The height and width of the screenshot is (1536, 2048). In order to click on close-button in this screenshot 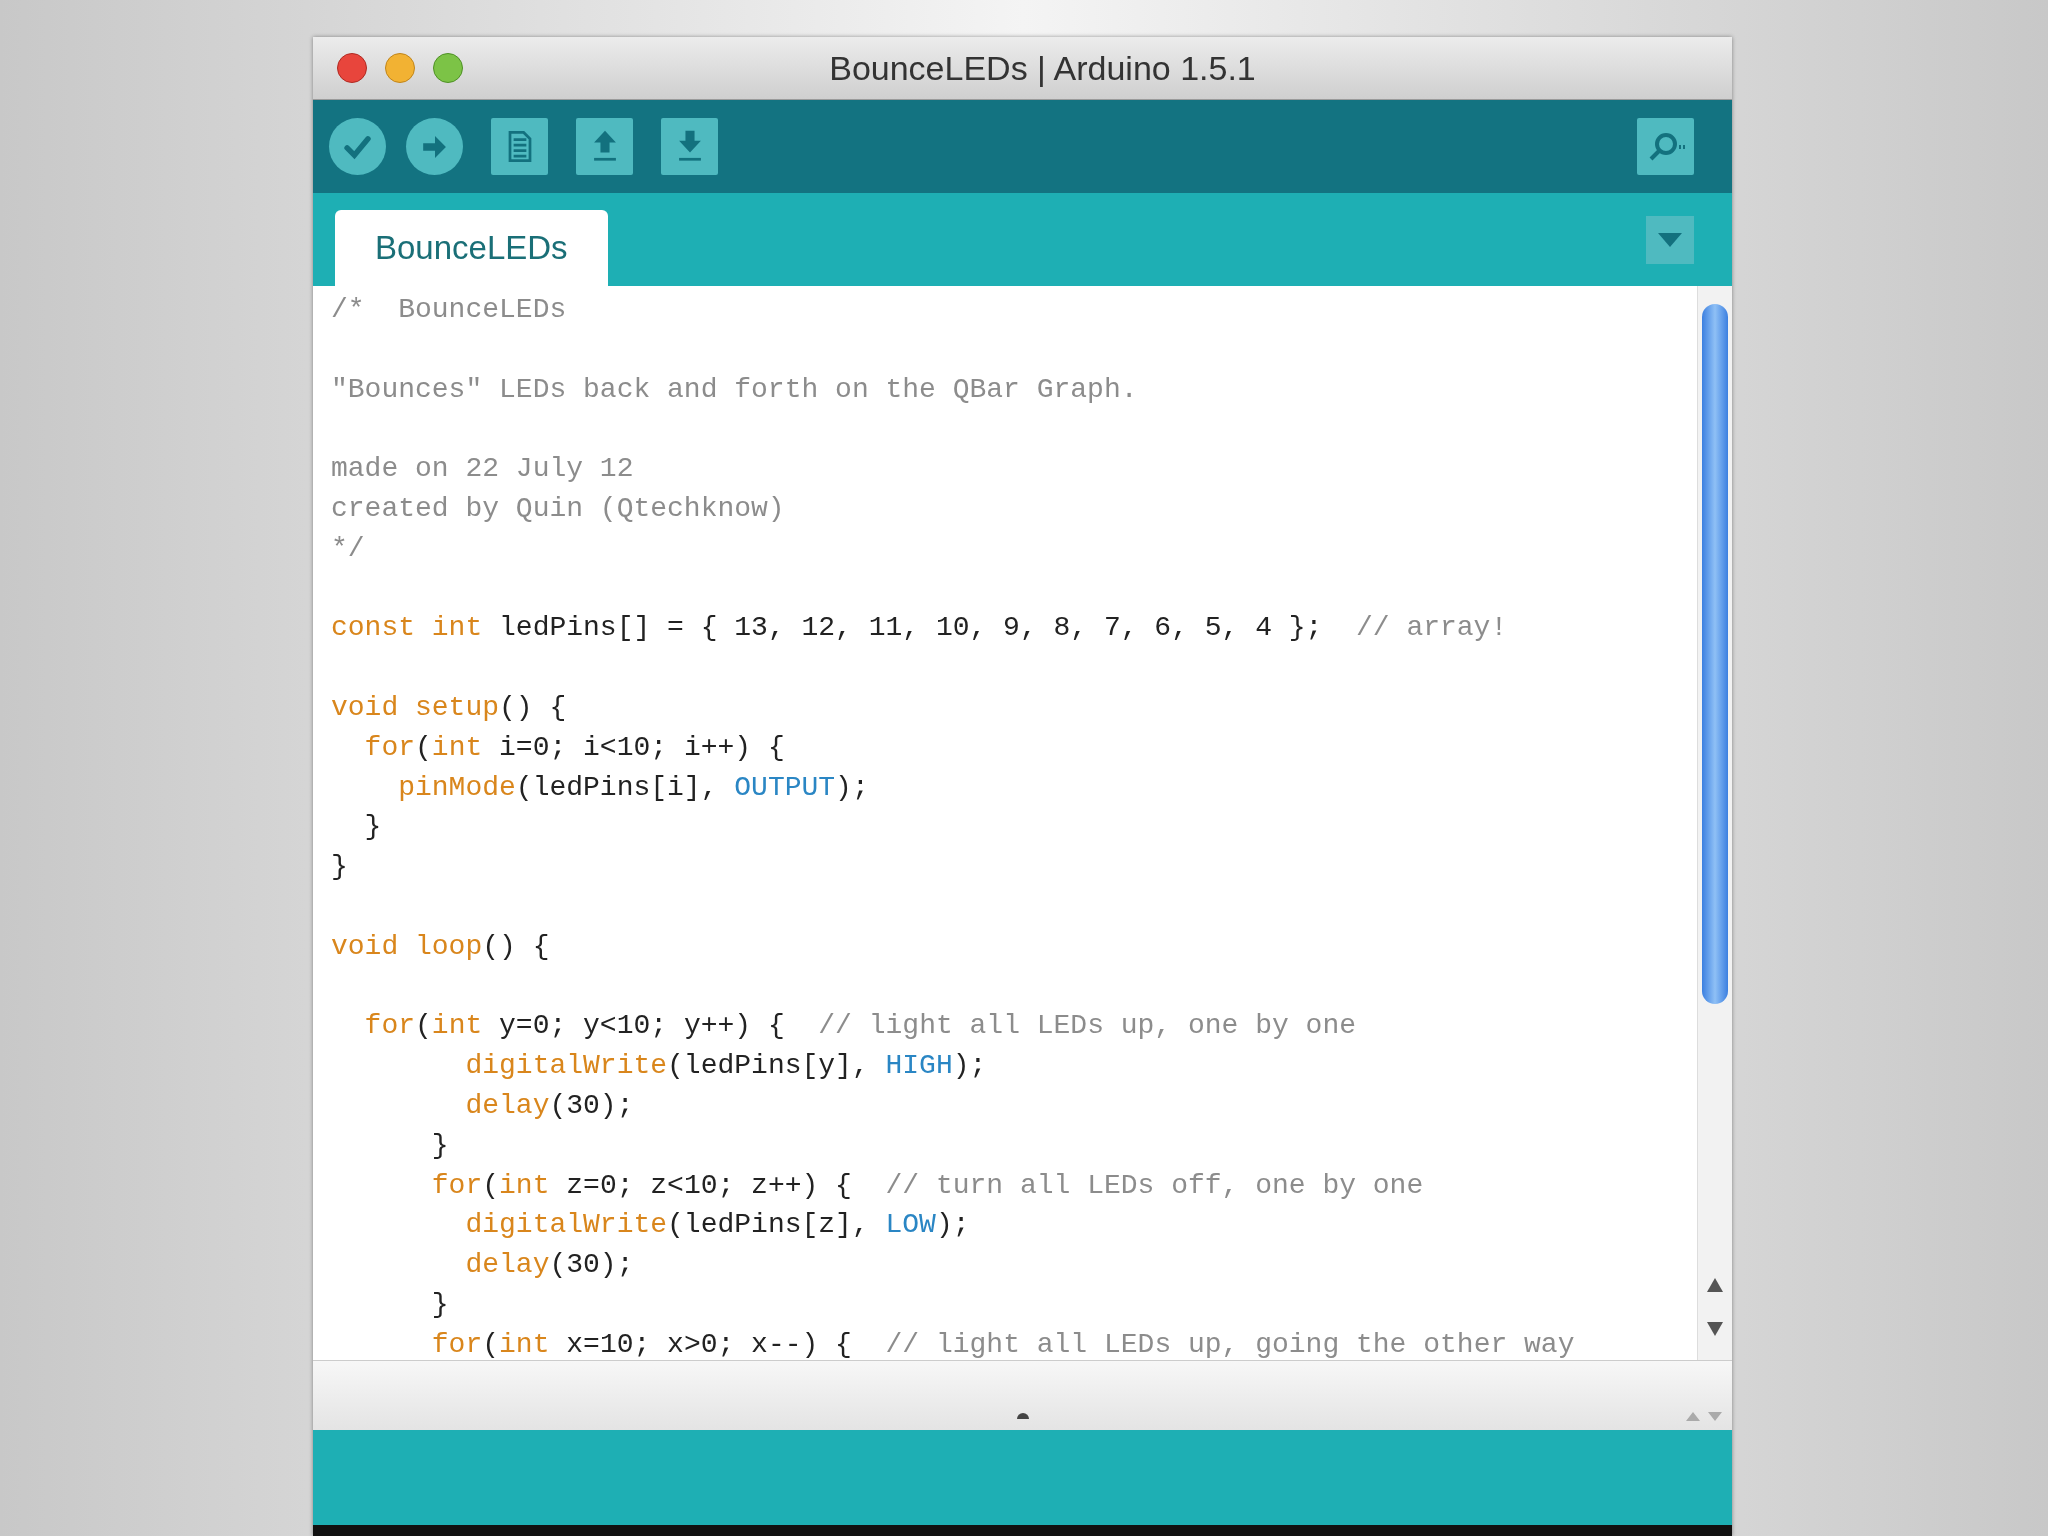, I will do `click(352, 68)`.